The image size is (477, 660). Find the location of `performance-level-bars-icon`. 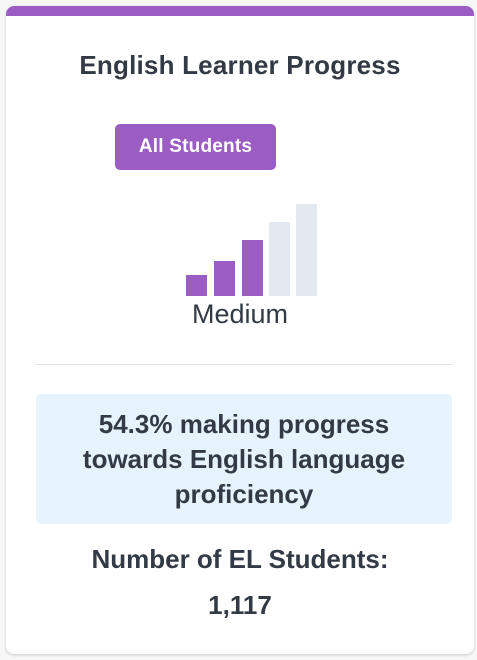

performance-level-bars-icon is located at coordinates (248, 248).